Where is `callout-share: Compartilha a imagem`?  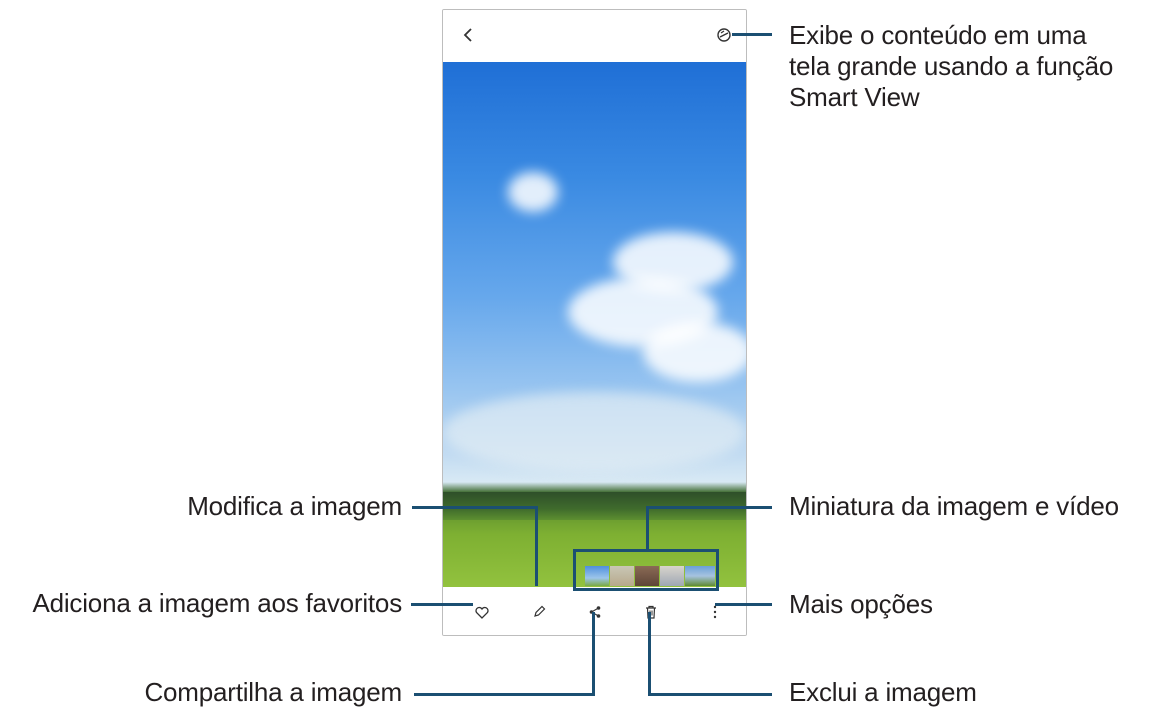 callout-share: Compartilha a imagem is located at coordinates (273, 692).